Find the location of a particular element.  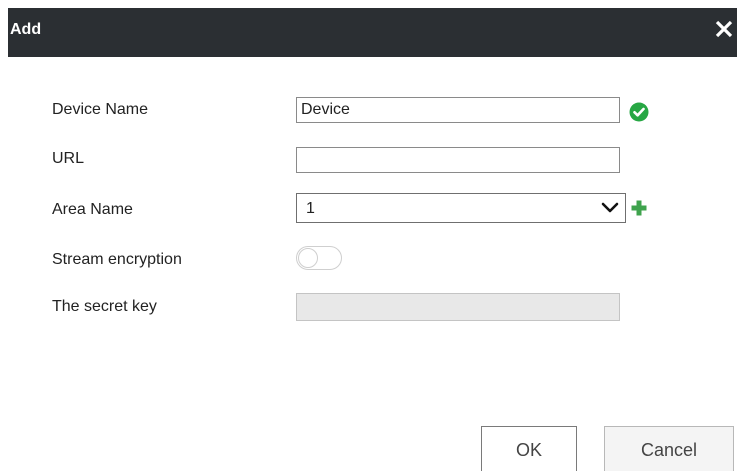

dialog-title: Add is located at coordinates (26, 29).